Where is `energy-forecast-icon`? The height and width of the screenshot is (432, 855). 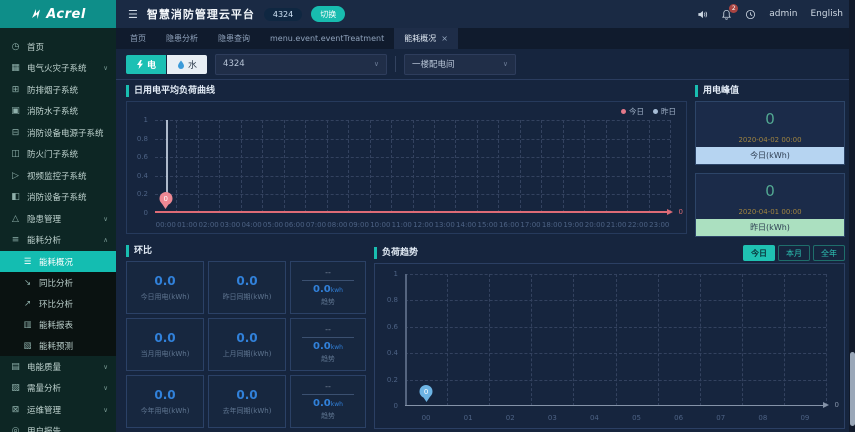 energy-forecast-icon is located at coordinates (27, 346).